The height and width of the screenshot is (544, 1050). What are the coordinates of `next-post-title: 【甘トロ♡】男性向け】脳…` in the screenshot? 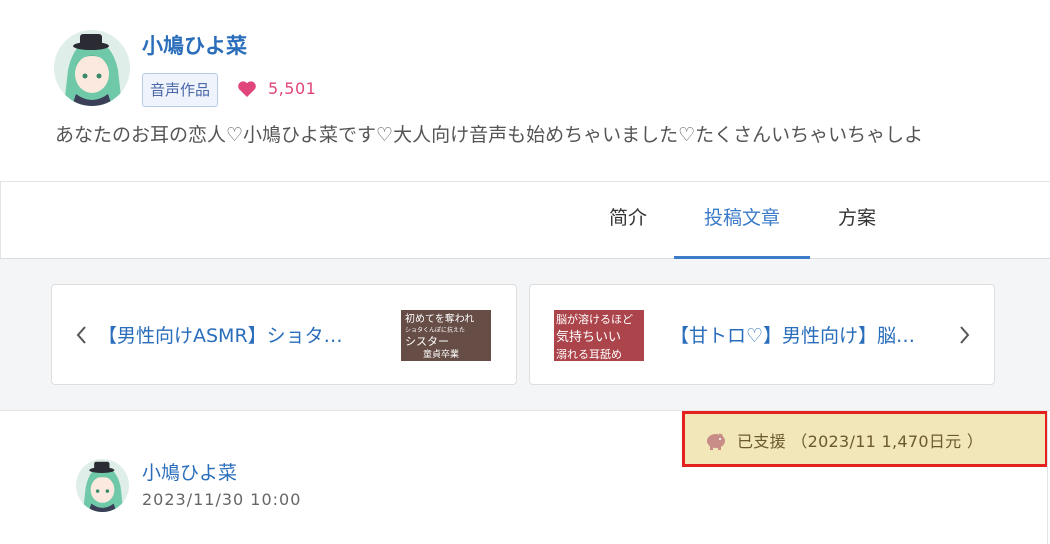 It's located at (792, 334).